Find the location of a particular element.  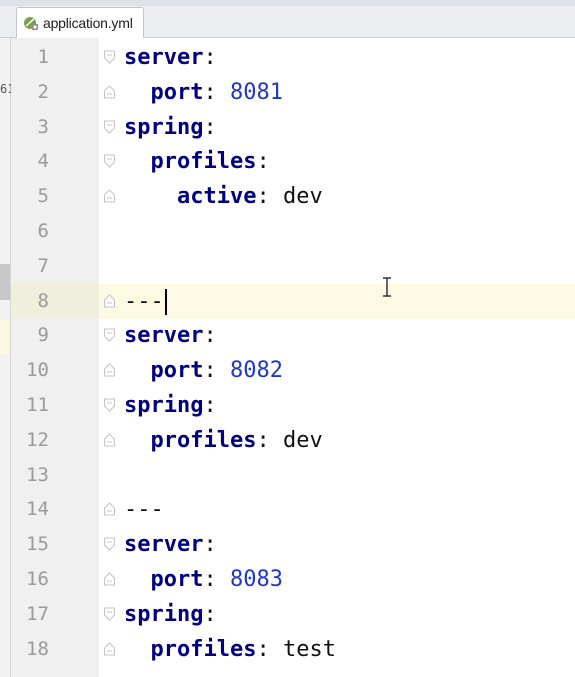

code-line: 4 profiles: is located at coordinates (287, 162).